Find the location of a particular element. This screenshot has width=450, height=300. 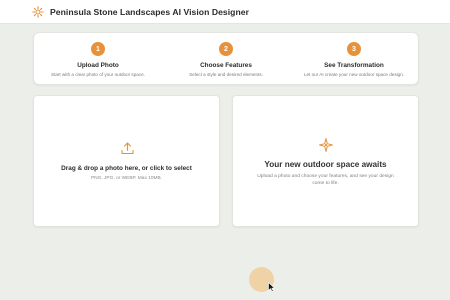

preview-title: Your new outdoor space awaits is located at coordinates (325, 164).